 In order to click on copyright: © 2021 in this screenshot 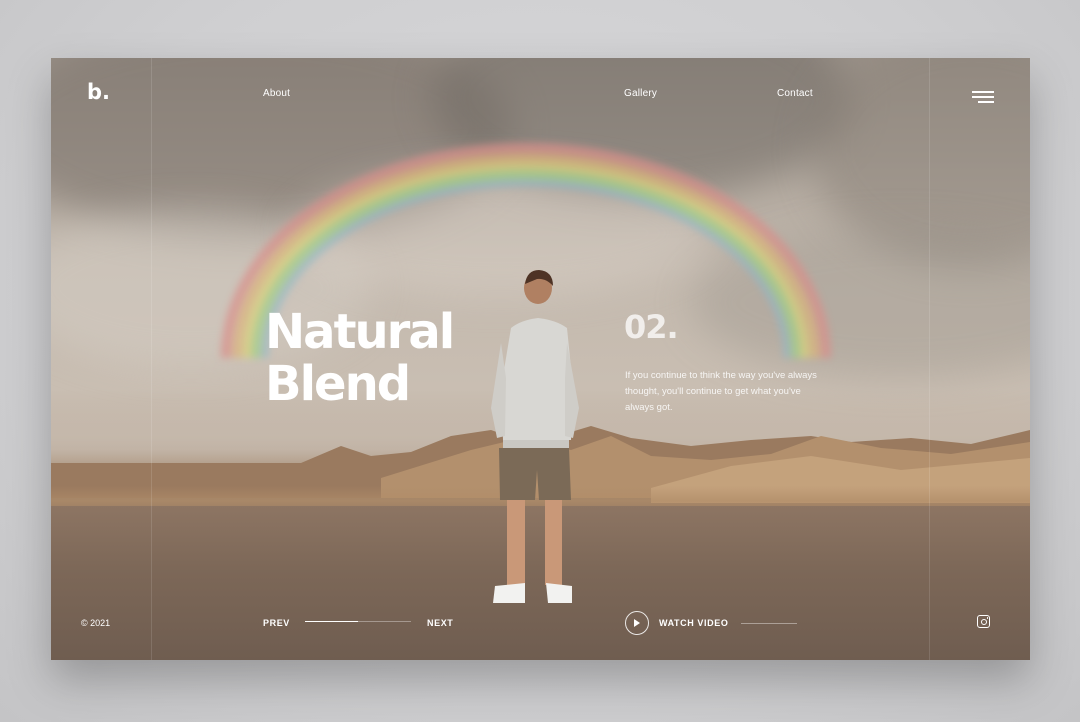, I will do `click(96, 623)`.